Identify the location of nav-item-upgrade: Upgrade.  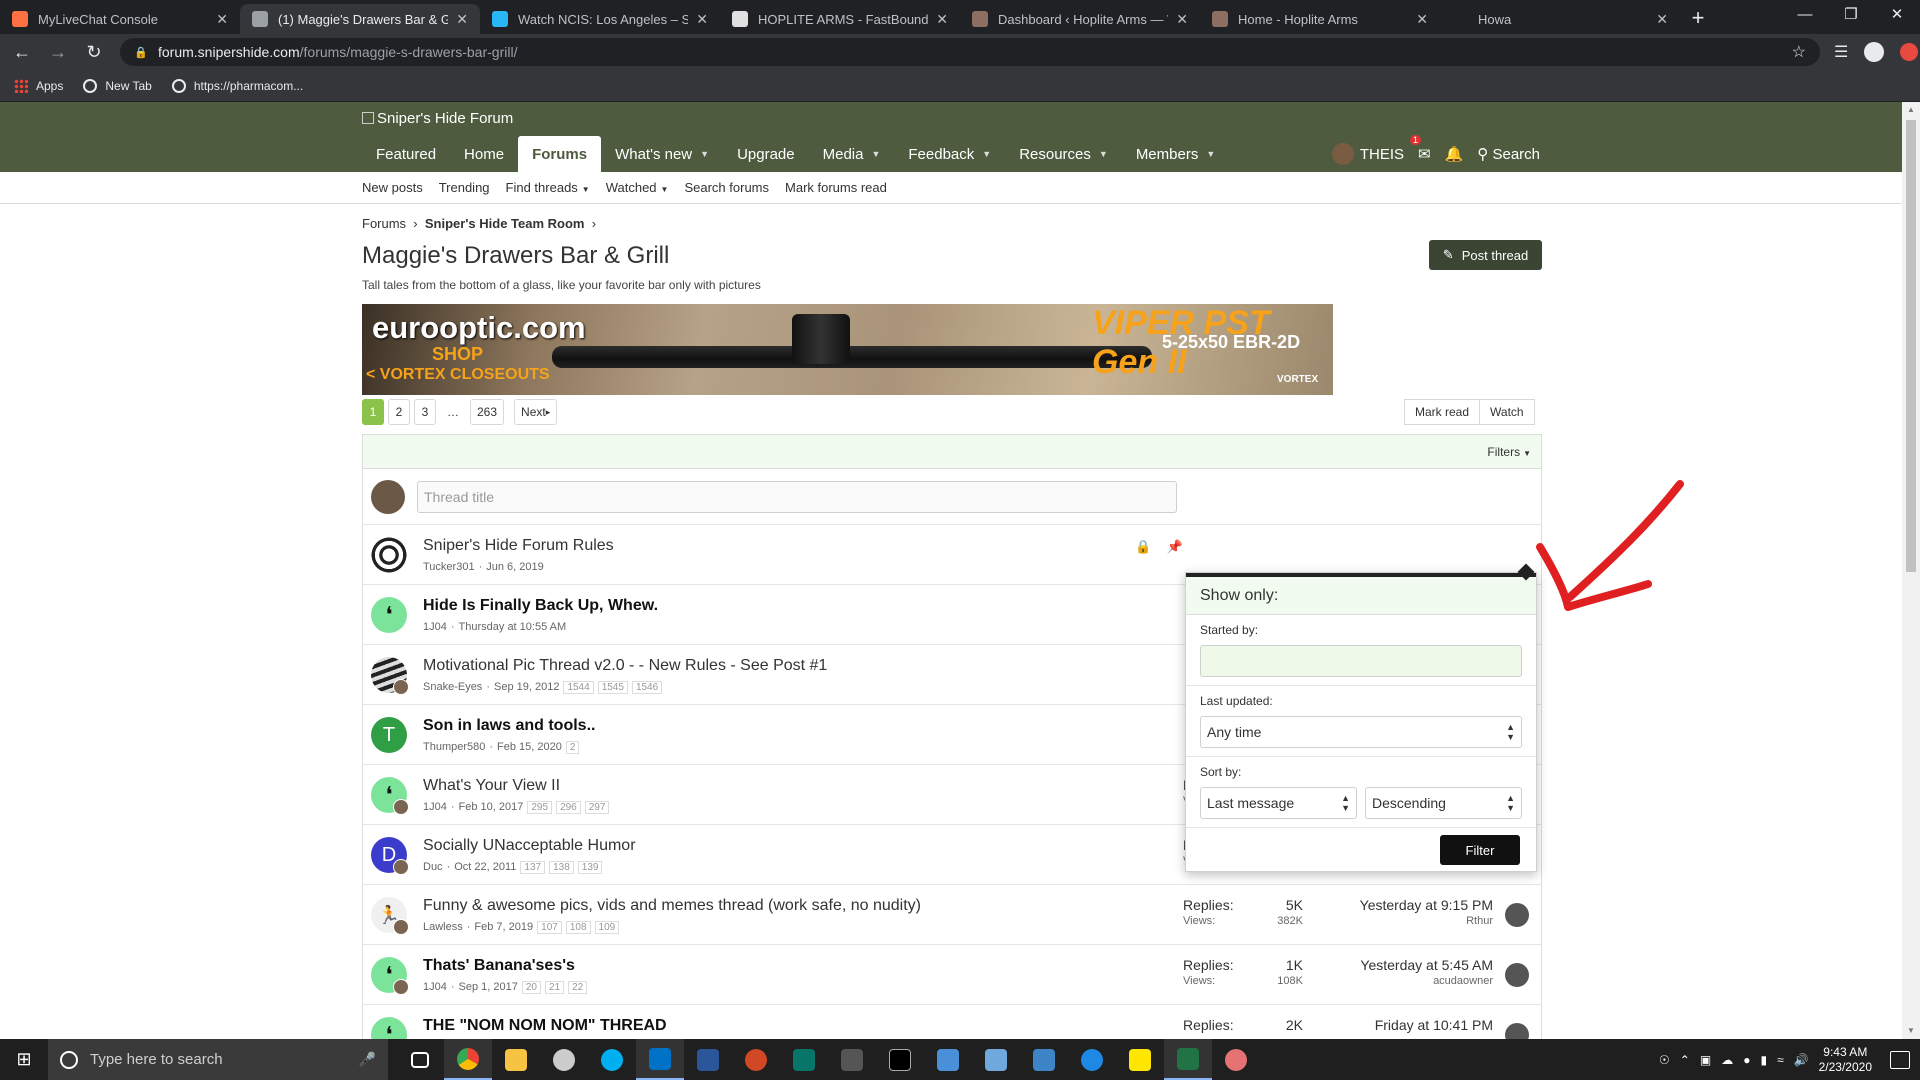
(766, 154).